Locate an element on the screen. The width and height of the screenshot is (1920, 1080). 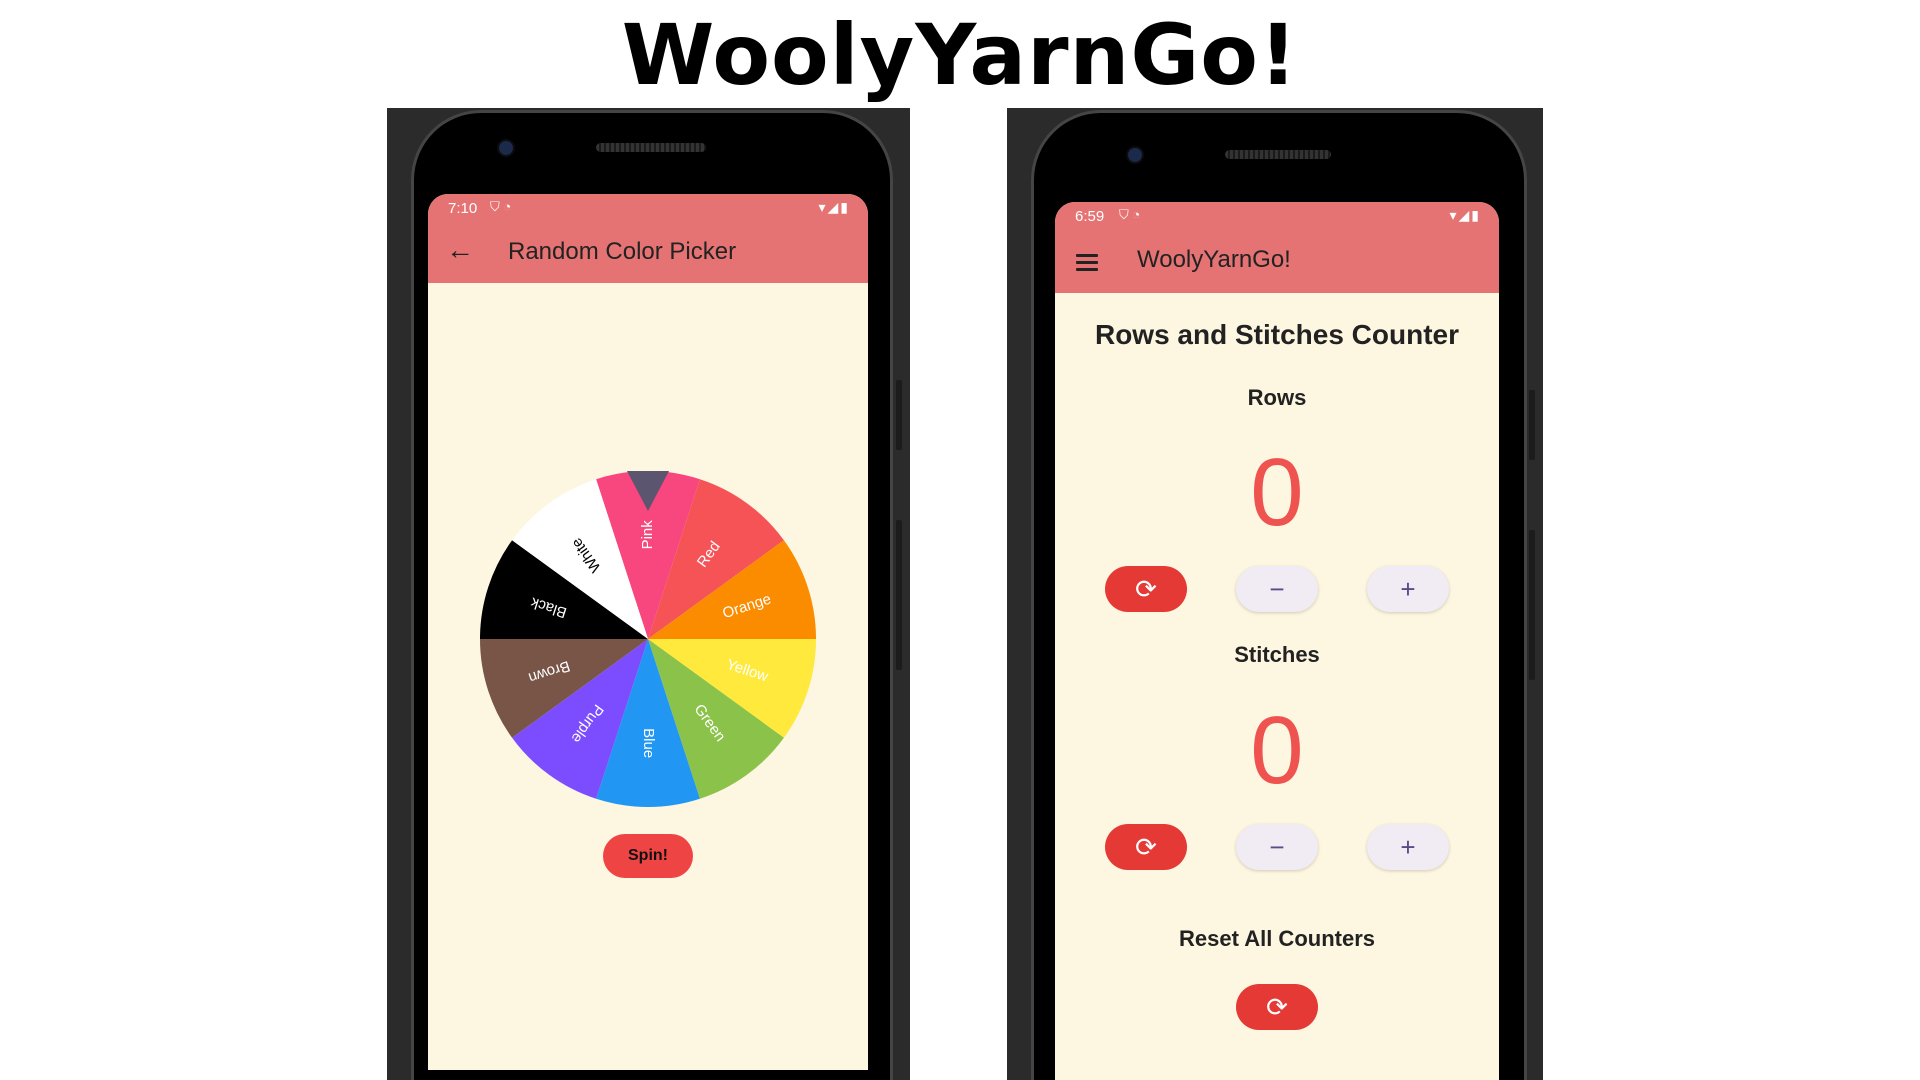
reset-all-button: ⟳ is located at coordinates (1277, 1007).